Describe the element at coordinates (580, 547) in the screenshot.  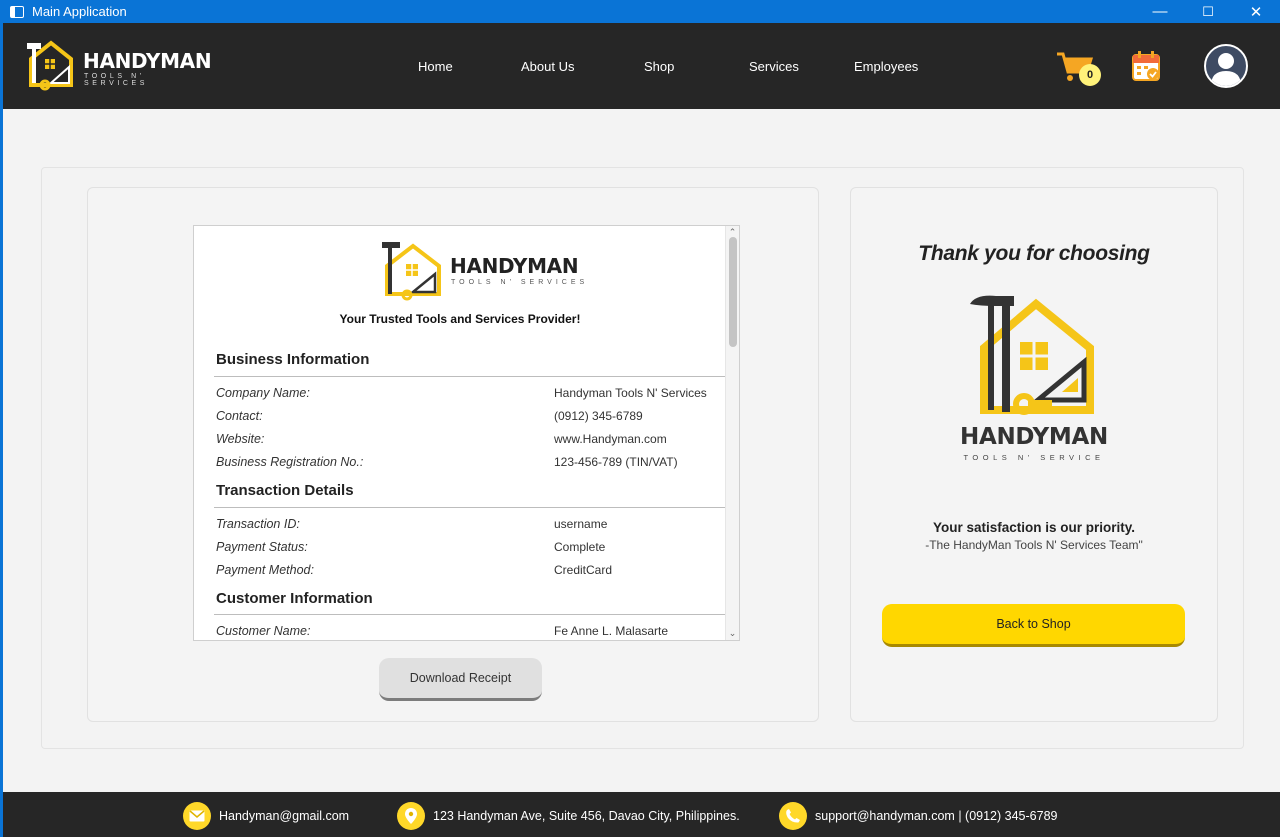
I see `value-payment-status: Complete` at that location.